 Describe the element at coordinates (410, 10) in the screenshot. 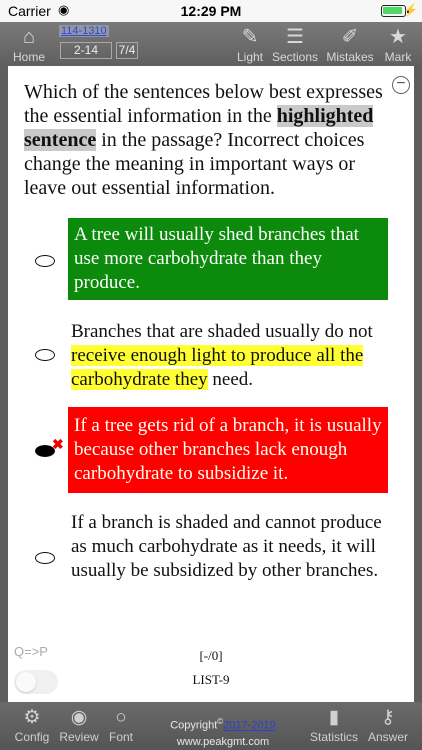

I see `charging-icon: ⚡` at that location.